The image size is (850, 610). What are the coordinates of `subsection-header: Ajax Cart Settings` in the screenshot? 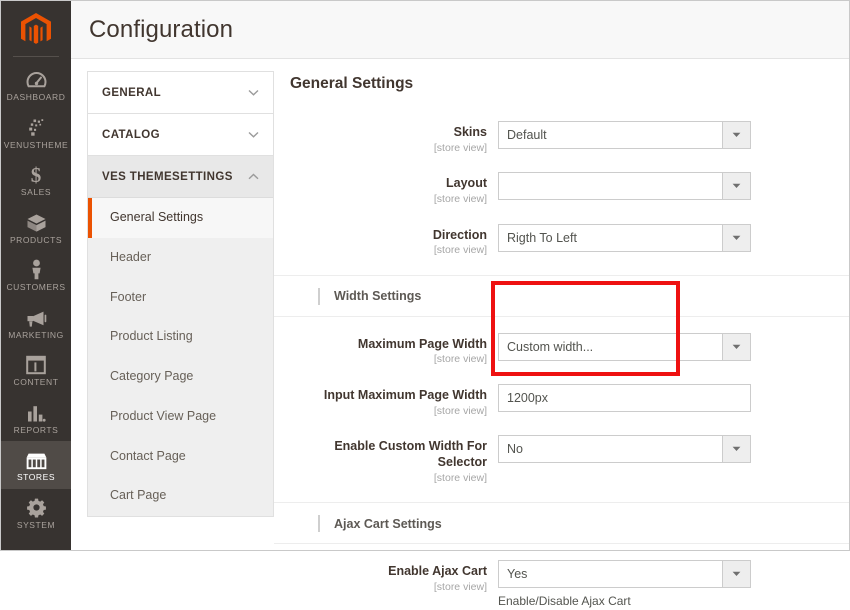 It's located at (561, 530).